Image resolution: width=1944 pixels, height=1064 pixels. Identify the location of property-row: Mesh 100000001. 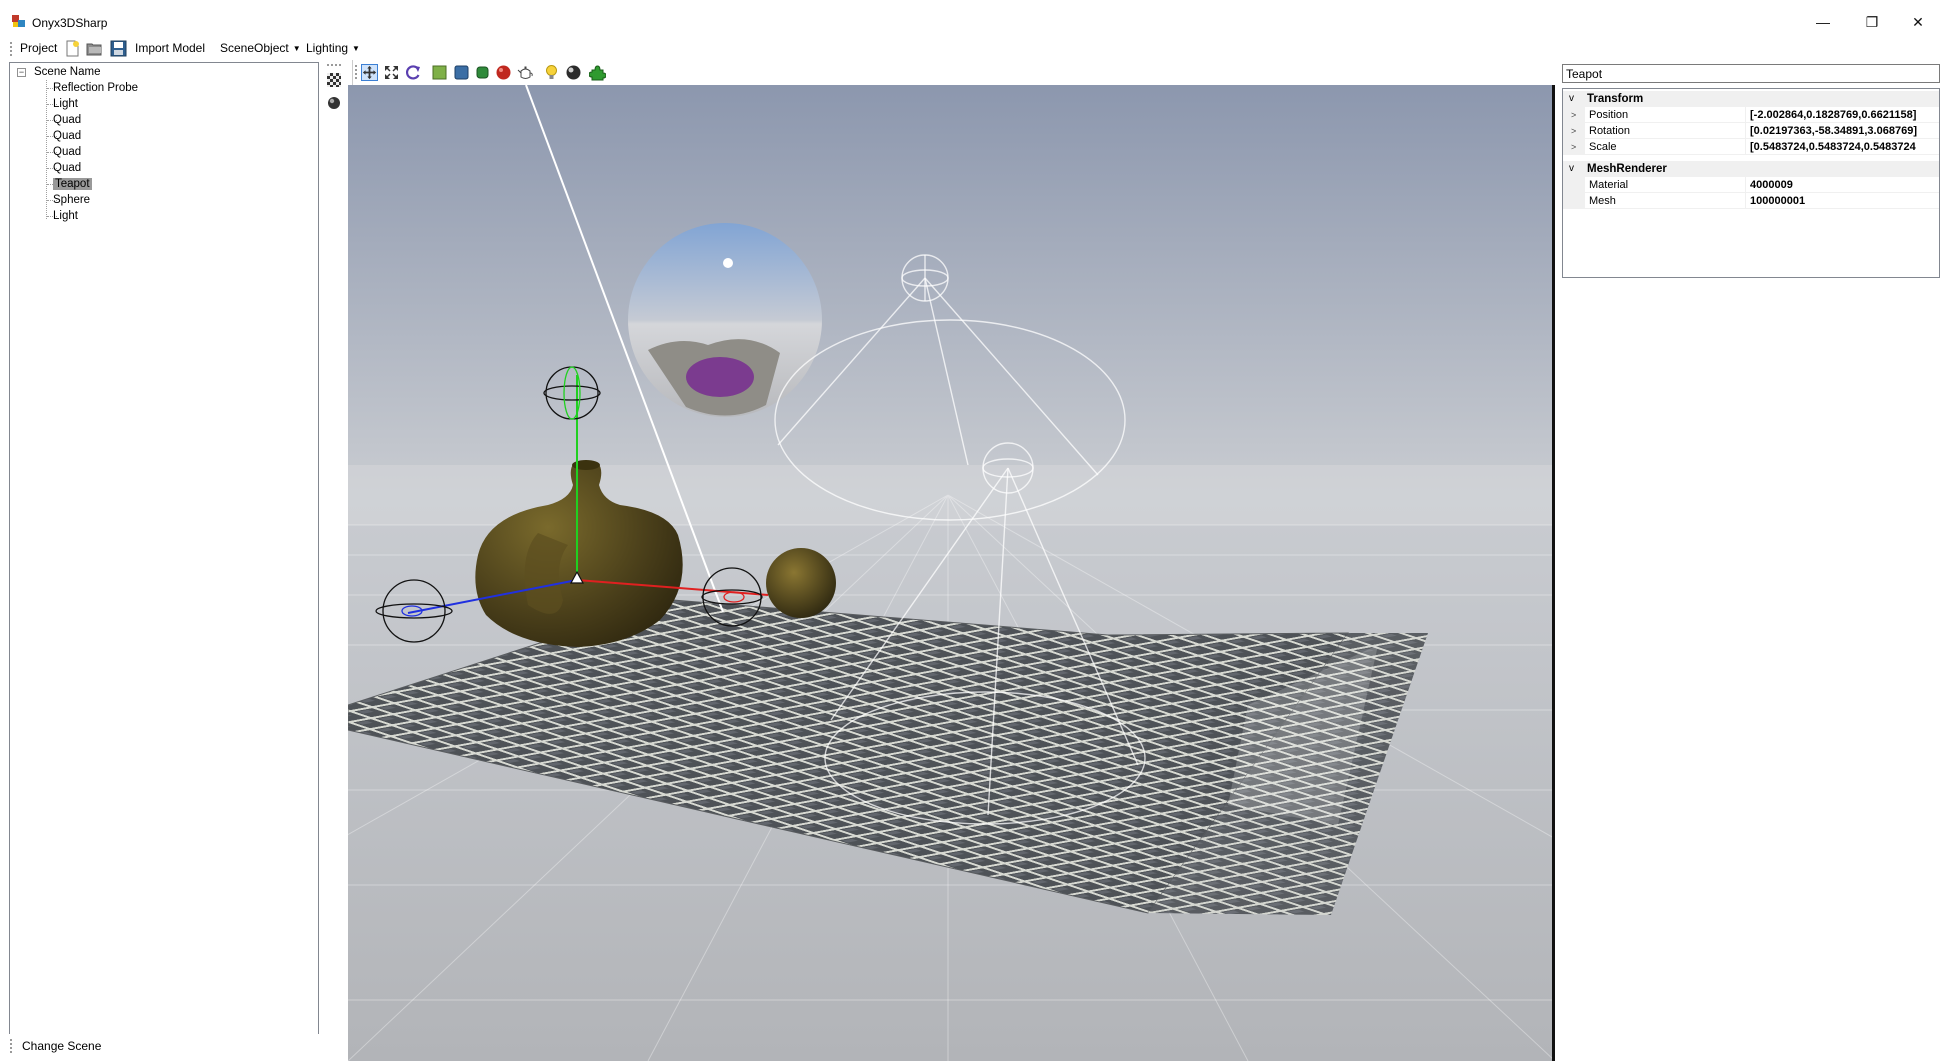
(1751, 201).